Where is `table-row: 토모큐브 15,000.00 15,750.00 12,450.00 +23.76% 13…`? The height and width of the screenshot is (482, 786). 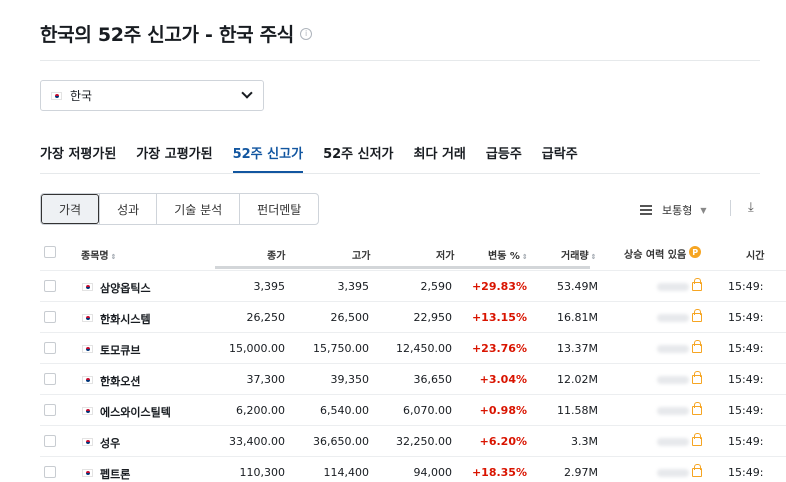
table-row: 토모큐브 15,000.00 15,750.00 12,450.00 +23.76% 13… is located at coordinates (413, 347).